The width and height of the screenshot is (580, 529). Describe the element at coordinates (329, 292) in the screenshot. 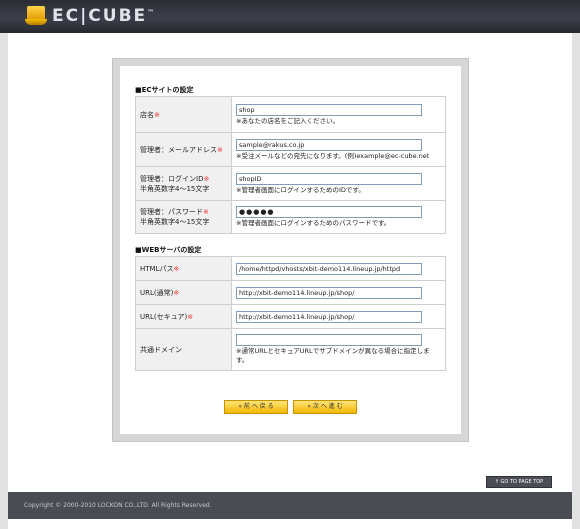

I see `url-normal-input: http://xbit-demo114.lineup.jp/shop/` at that location.